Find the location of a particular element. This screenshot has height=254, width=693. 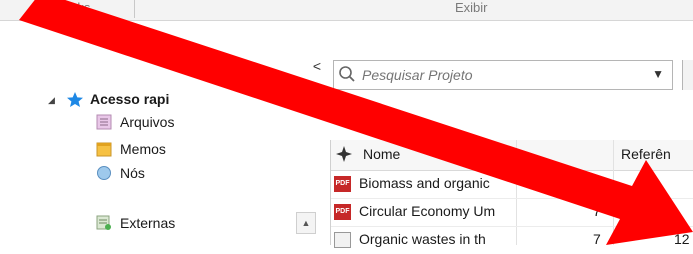

file-count: 7 is located at coordinates (597, 211).